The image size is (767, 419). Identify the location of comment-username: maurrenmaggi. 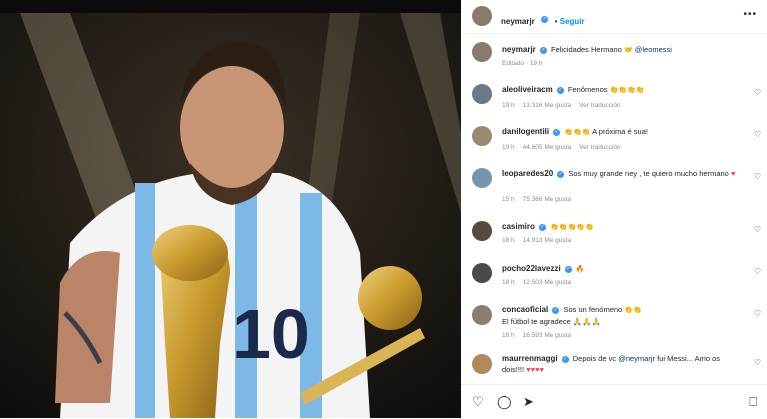
(530, 358).